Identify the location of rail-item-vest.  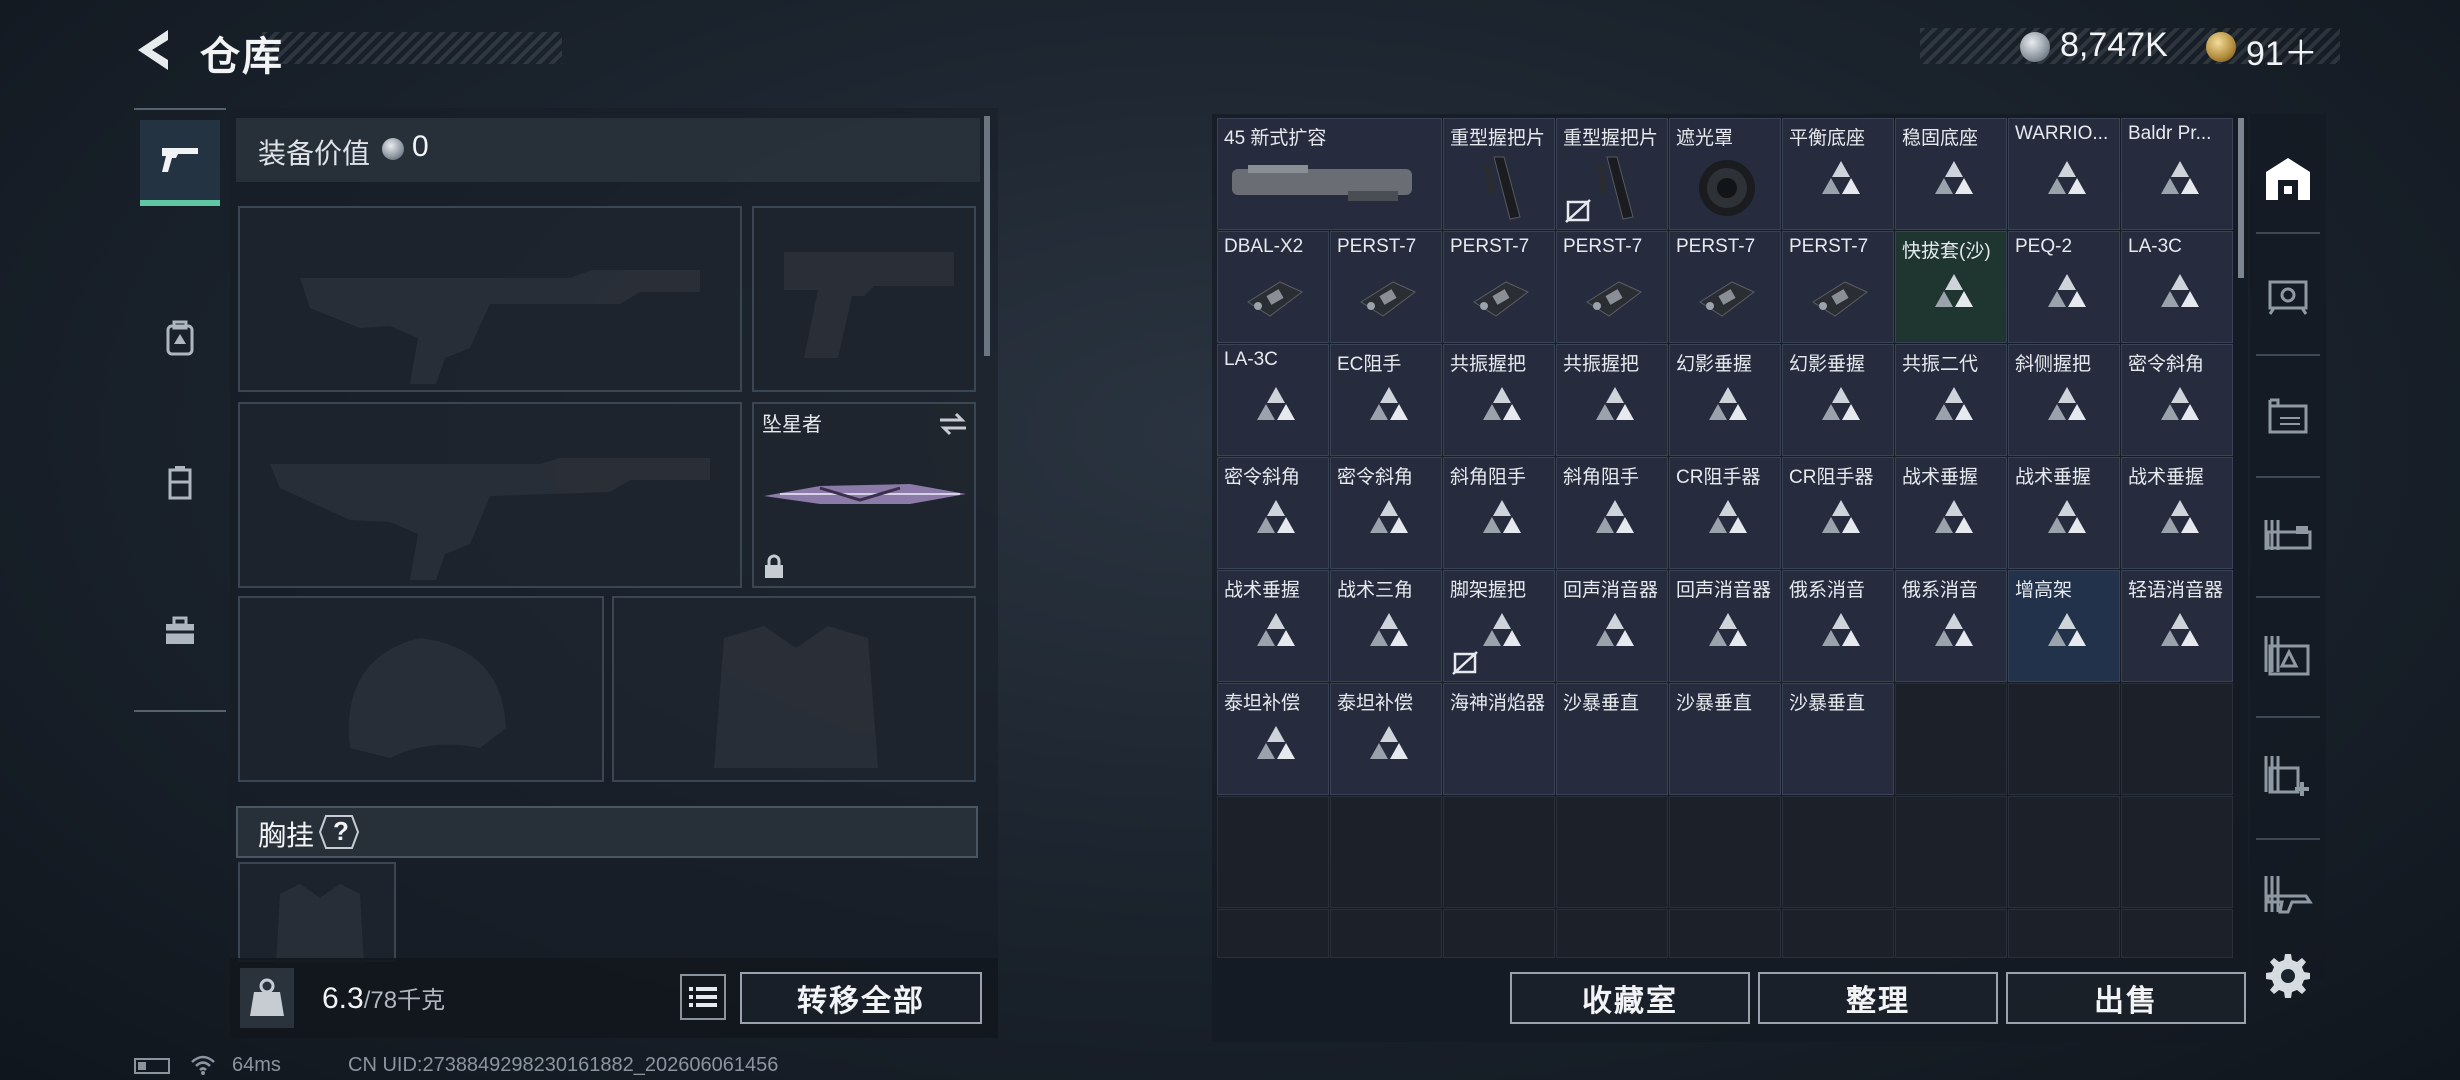
(180, 482).